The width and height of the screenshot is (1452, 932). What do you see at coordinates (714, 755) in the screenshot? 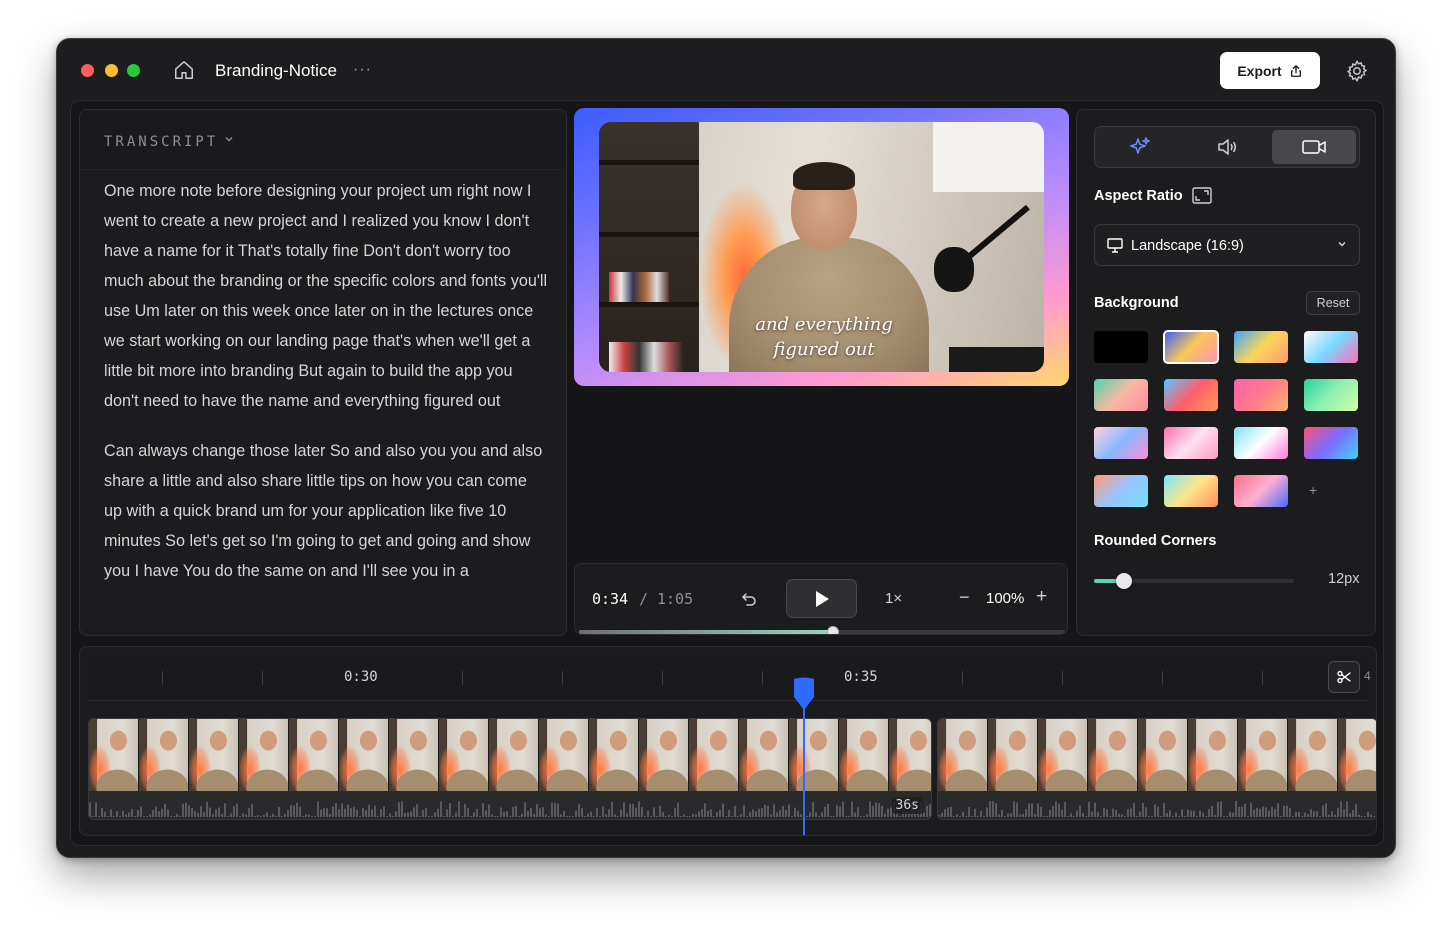
I see `clip-frame` at bounding box center [714, 755].